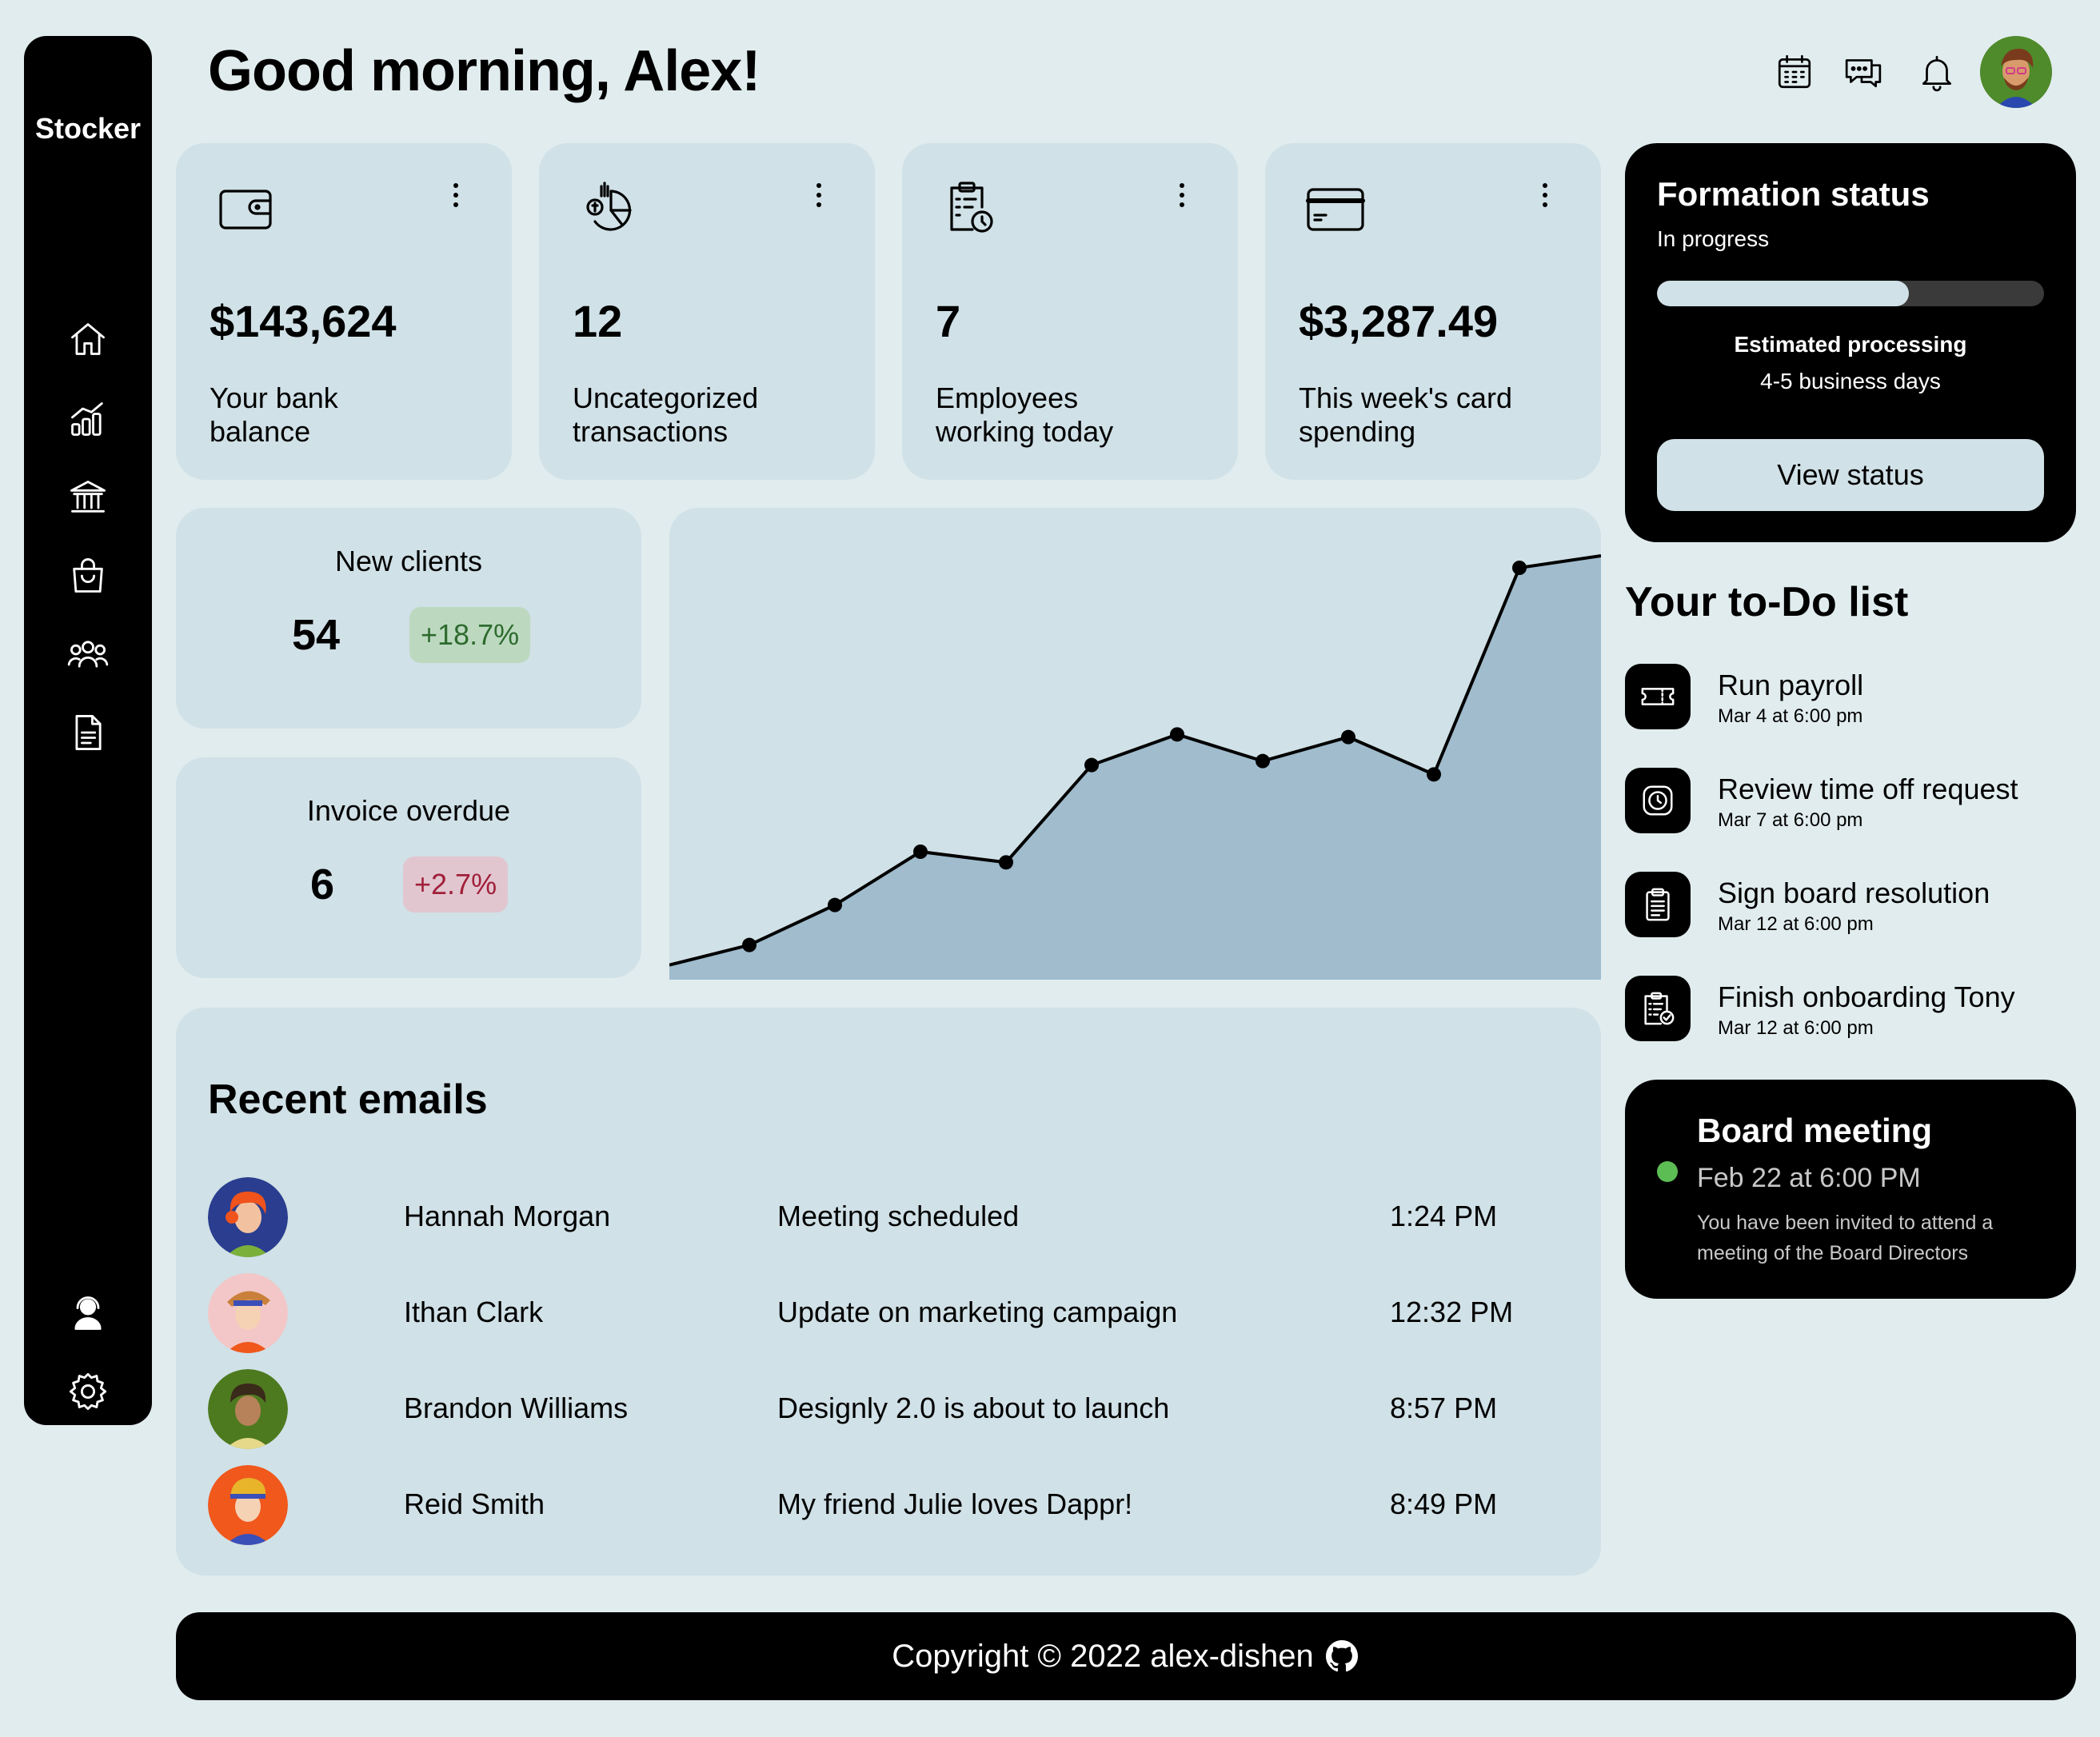 The height and width of the screenshot is (1737, 2100). Describe the element at coordinates (955, 1503) in the screenshot. I see `email-subject: My friend Julie loves Dappr!` at that location.